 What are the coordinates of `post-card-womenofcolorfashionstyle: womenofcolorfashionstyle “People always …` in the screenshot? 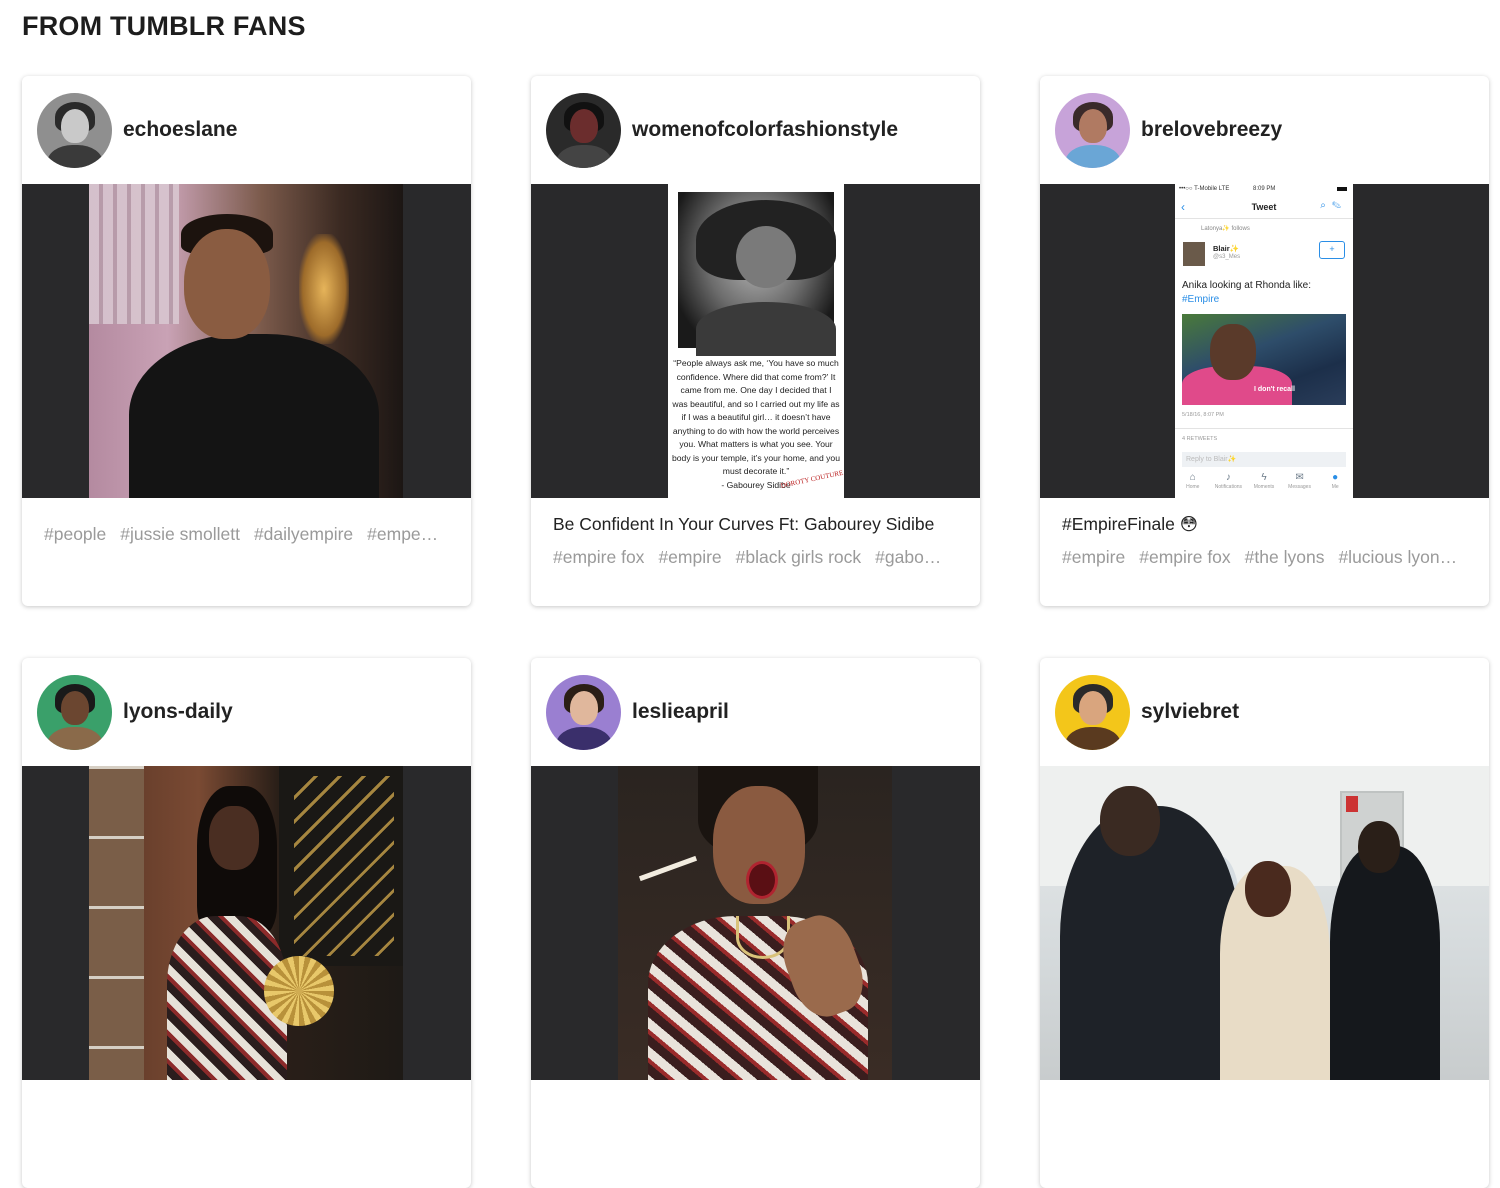 It's located at (755, 341).